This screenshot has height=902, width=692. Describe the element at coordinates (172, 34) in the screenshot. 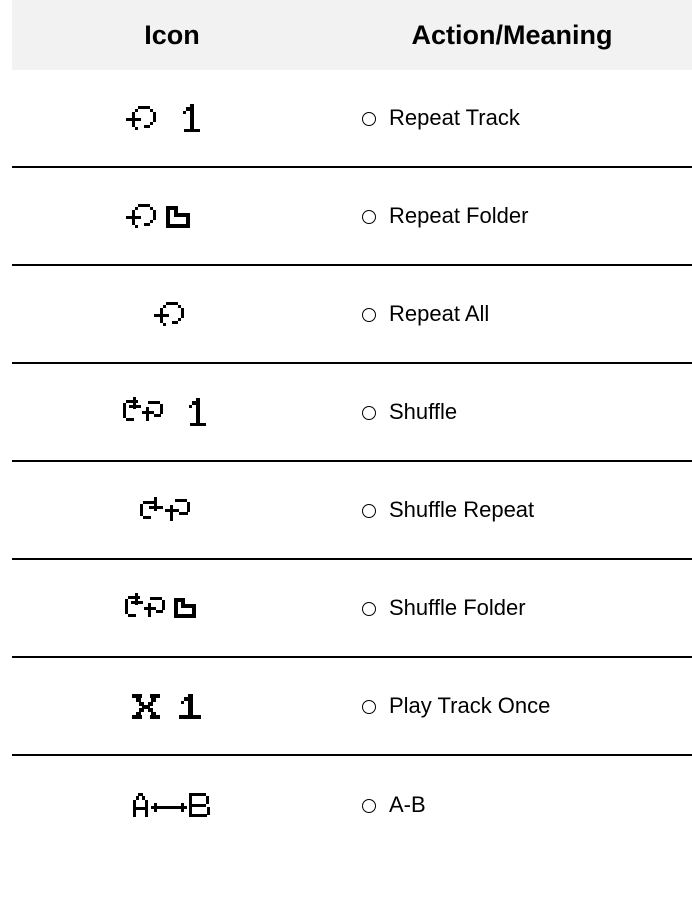

I see `header-icon: Icon` at that location.